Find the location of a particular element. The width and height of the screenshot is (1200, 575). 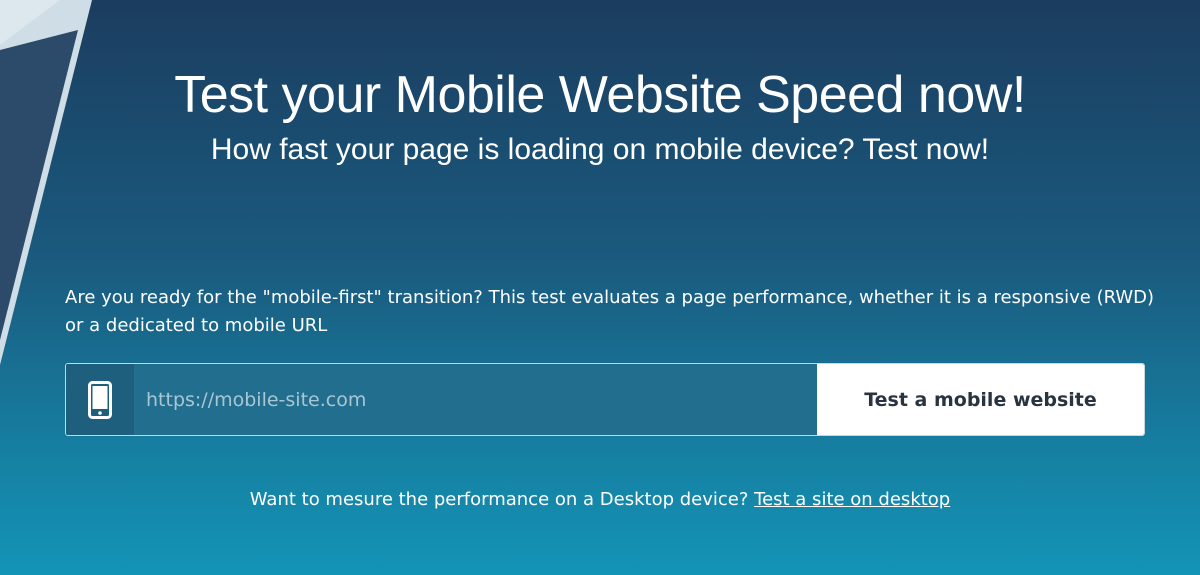

url-input is located at coordinates (475, 399).